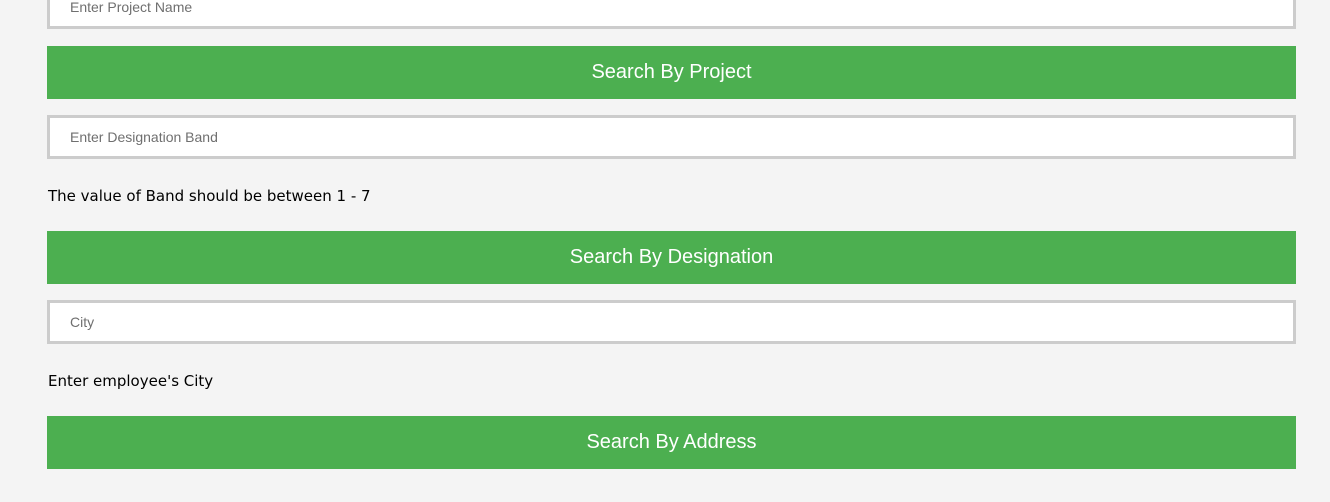 The width and height of the screenshot is (1330, 502). I want to click on city-input, so click(671, 322).